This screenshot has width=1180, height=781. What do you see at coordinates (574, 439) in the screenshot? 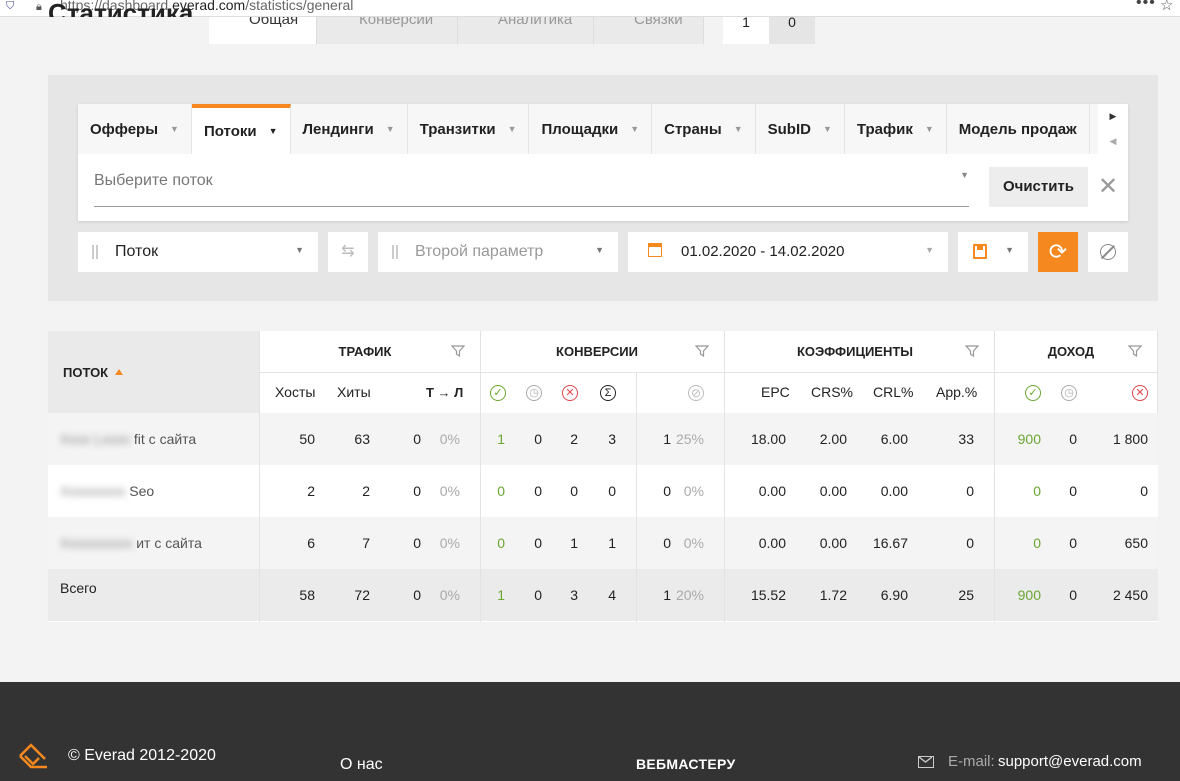
I see `cell-c-rej: 2` at bounding box center [574, 439].